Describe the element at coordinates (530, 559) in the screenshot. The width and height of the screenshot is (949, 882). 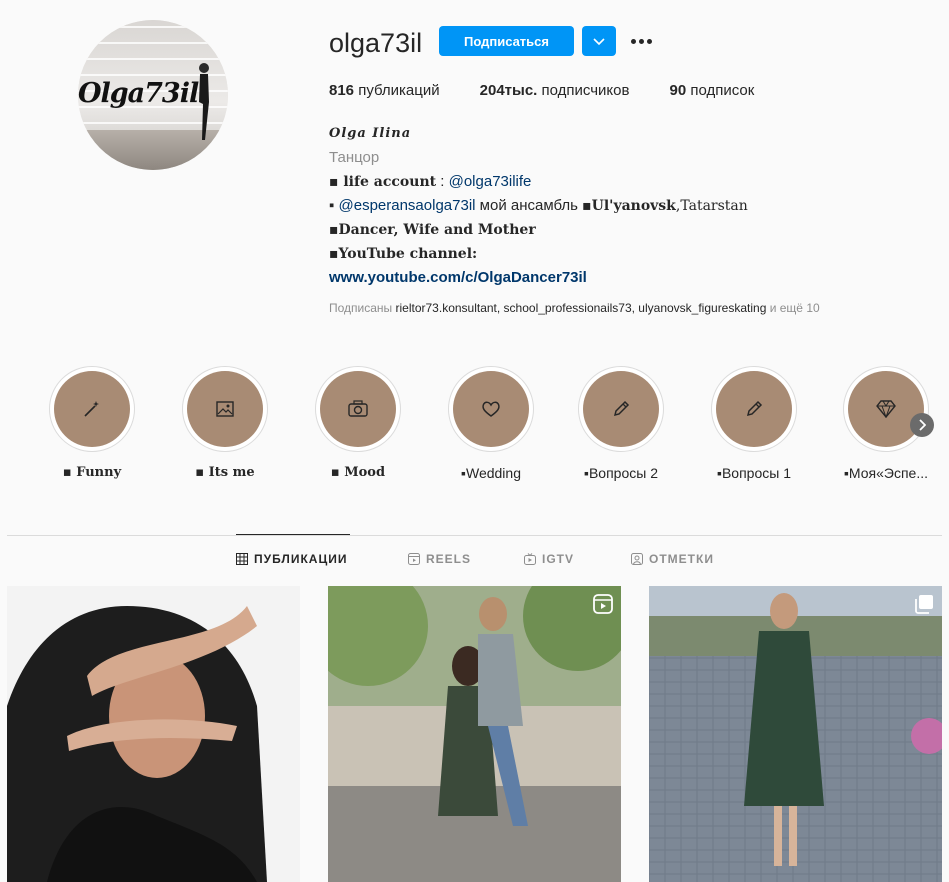
I see `igtv-icon` at that location.